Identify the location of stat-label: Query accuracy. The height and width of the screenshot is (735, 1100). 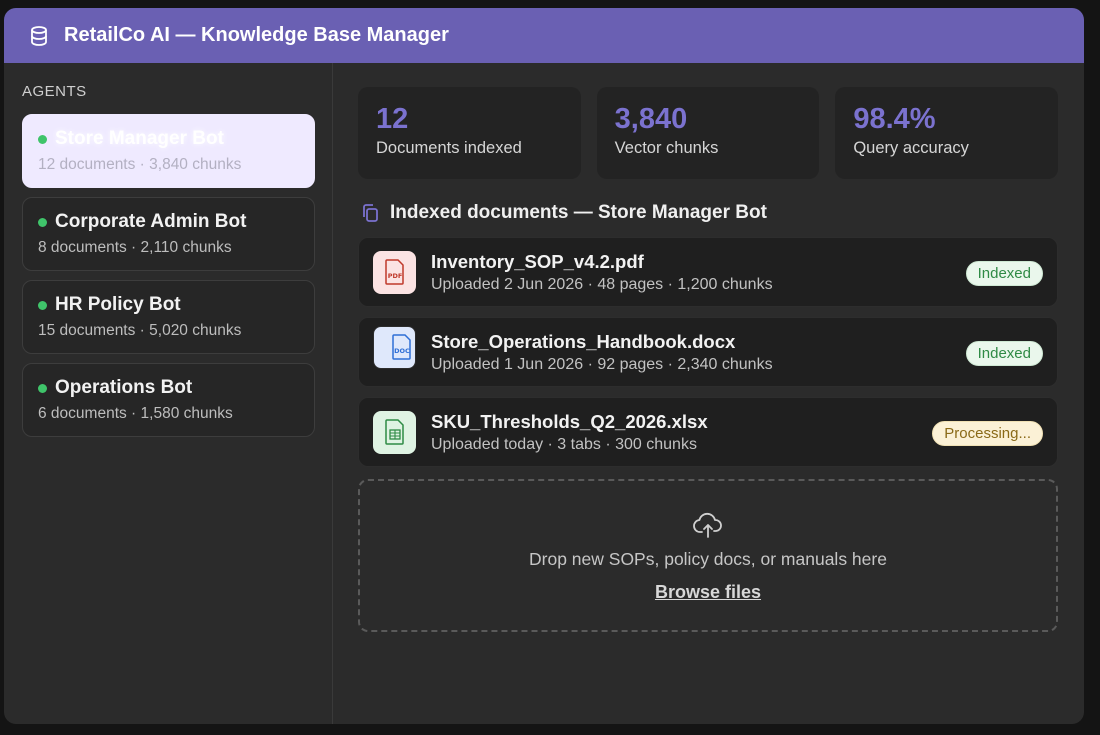
(911, 148).